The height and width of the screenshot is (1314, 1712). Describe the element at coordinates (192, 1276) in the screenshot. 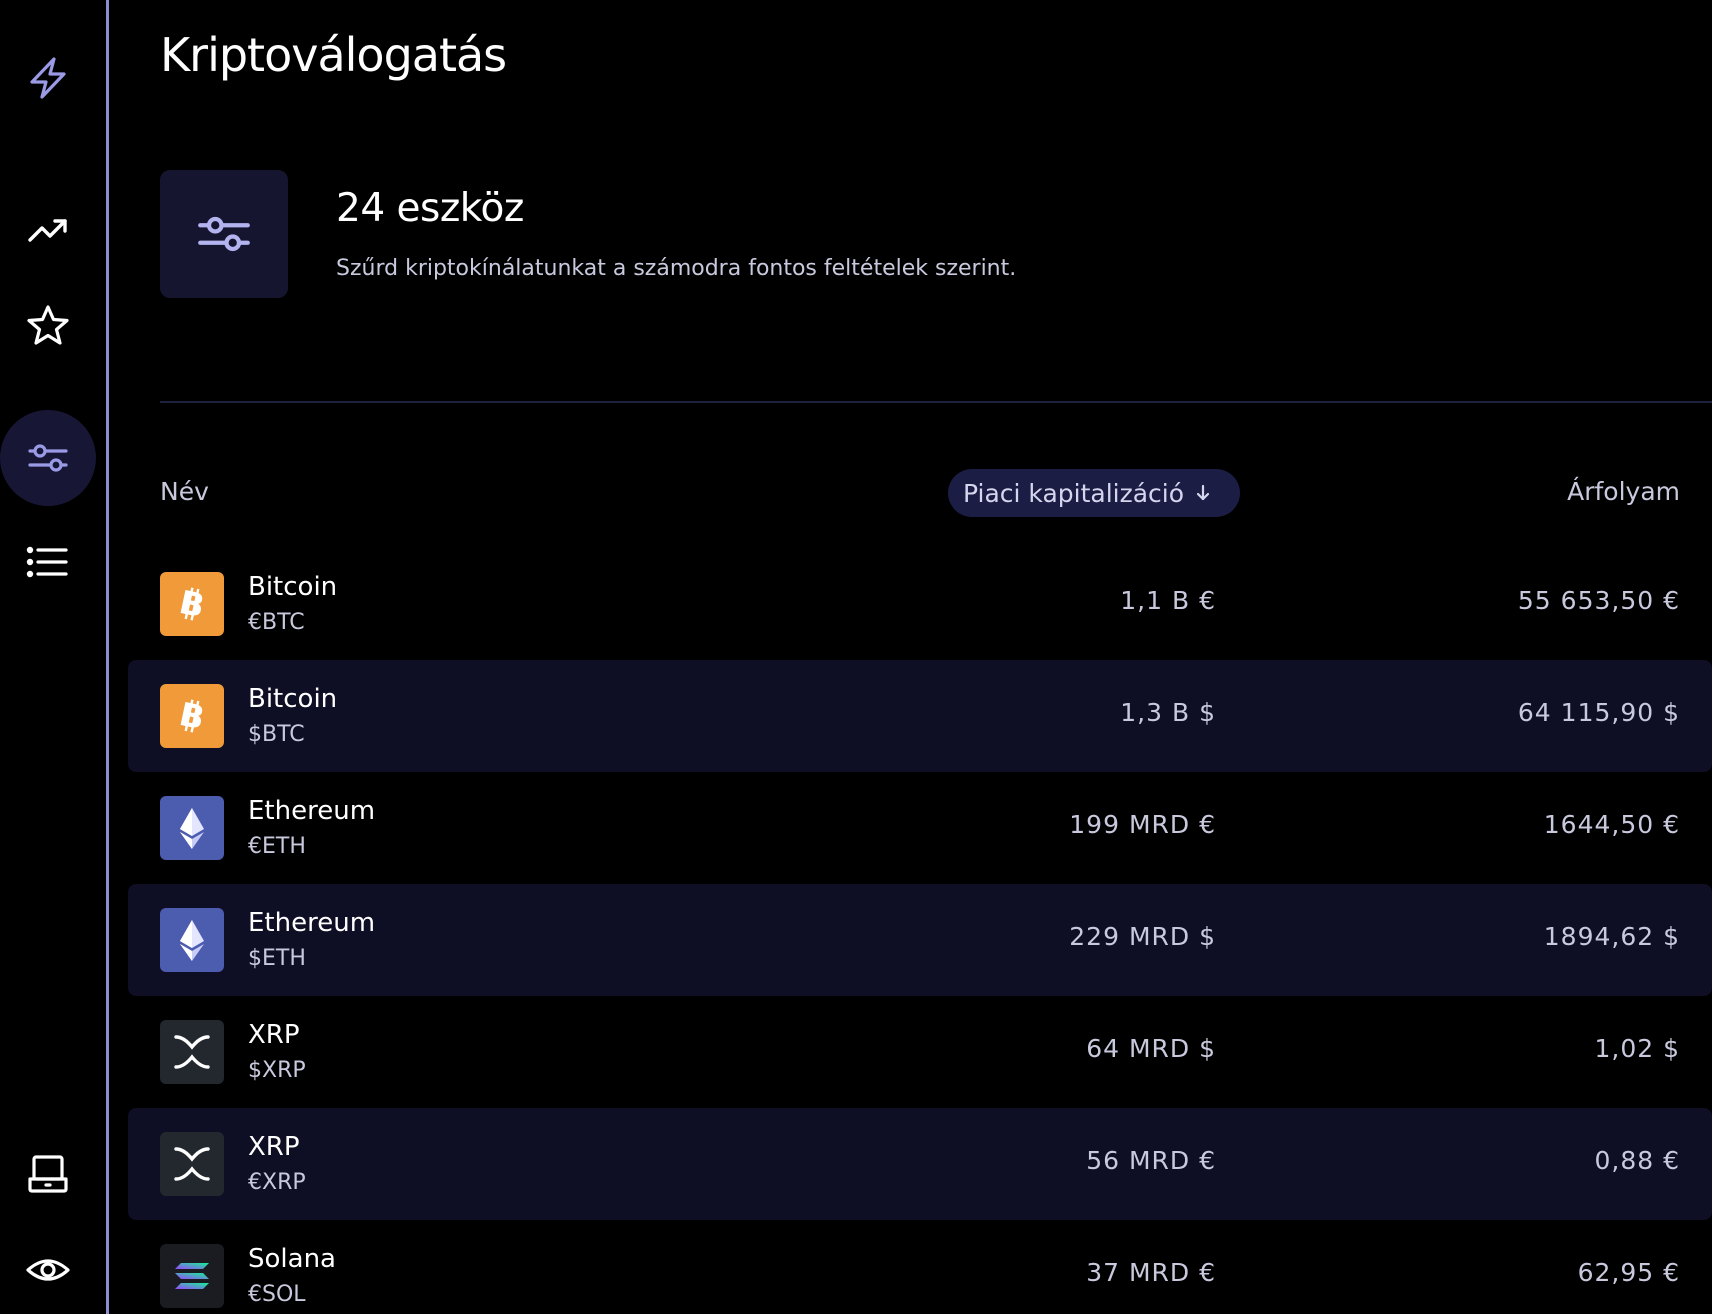

I see `solana-icon` at that location.